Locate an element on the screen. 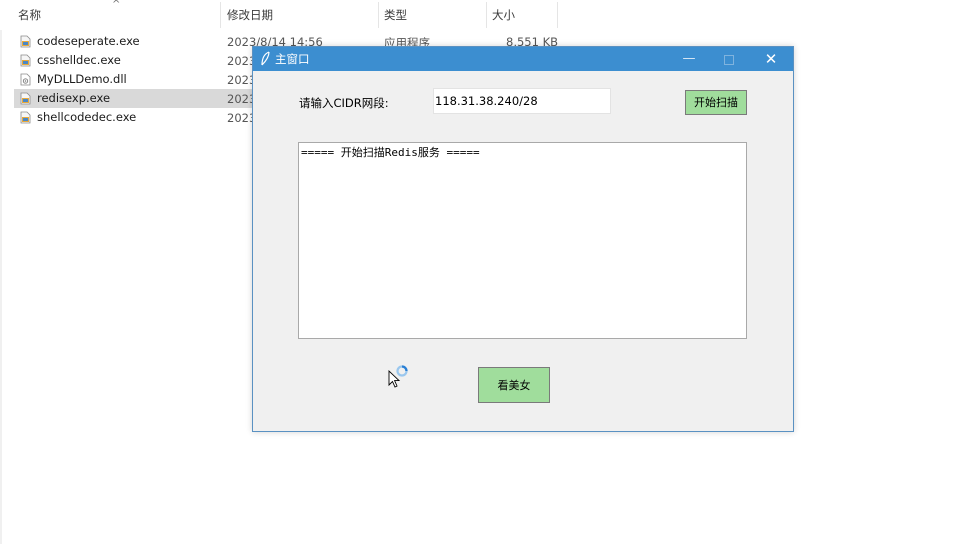  column-type: 类型 is located at coordinates (395, 15).